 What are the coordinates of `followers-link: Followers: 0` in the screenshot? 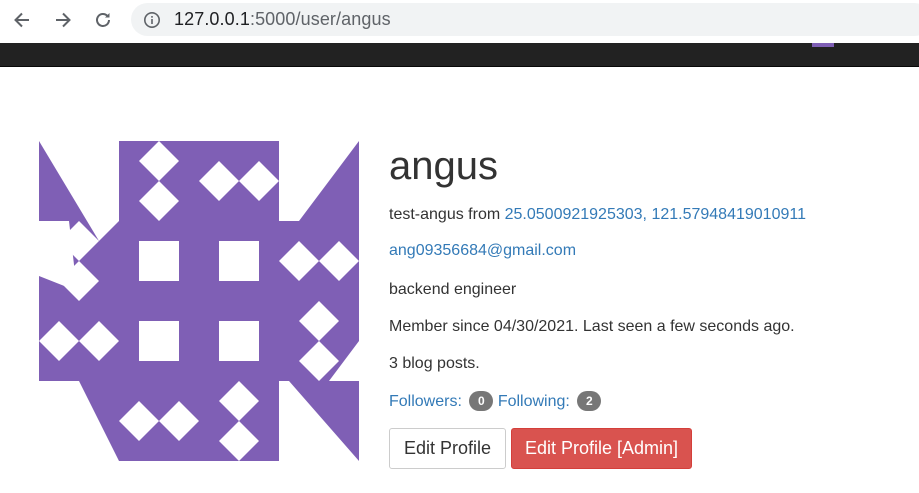 It's located at (441, 401).